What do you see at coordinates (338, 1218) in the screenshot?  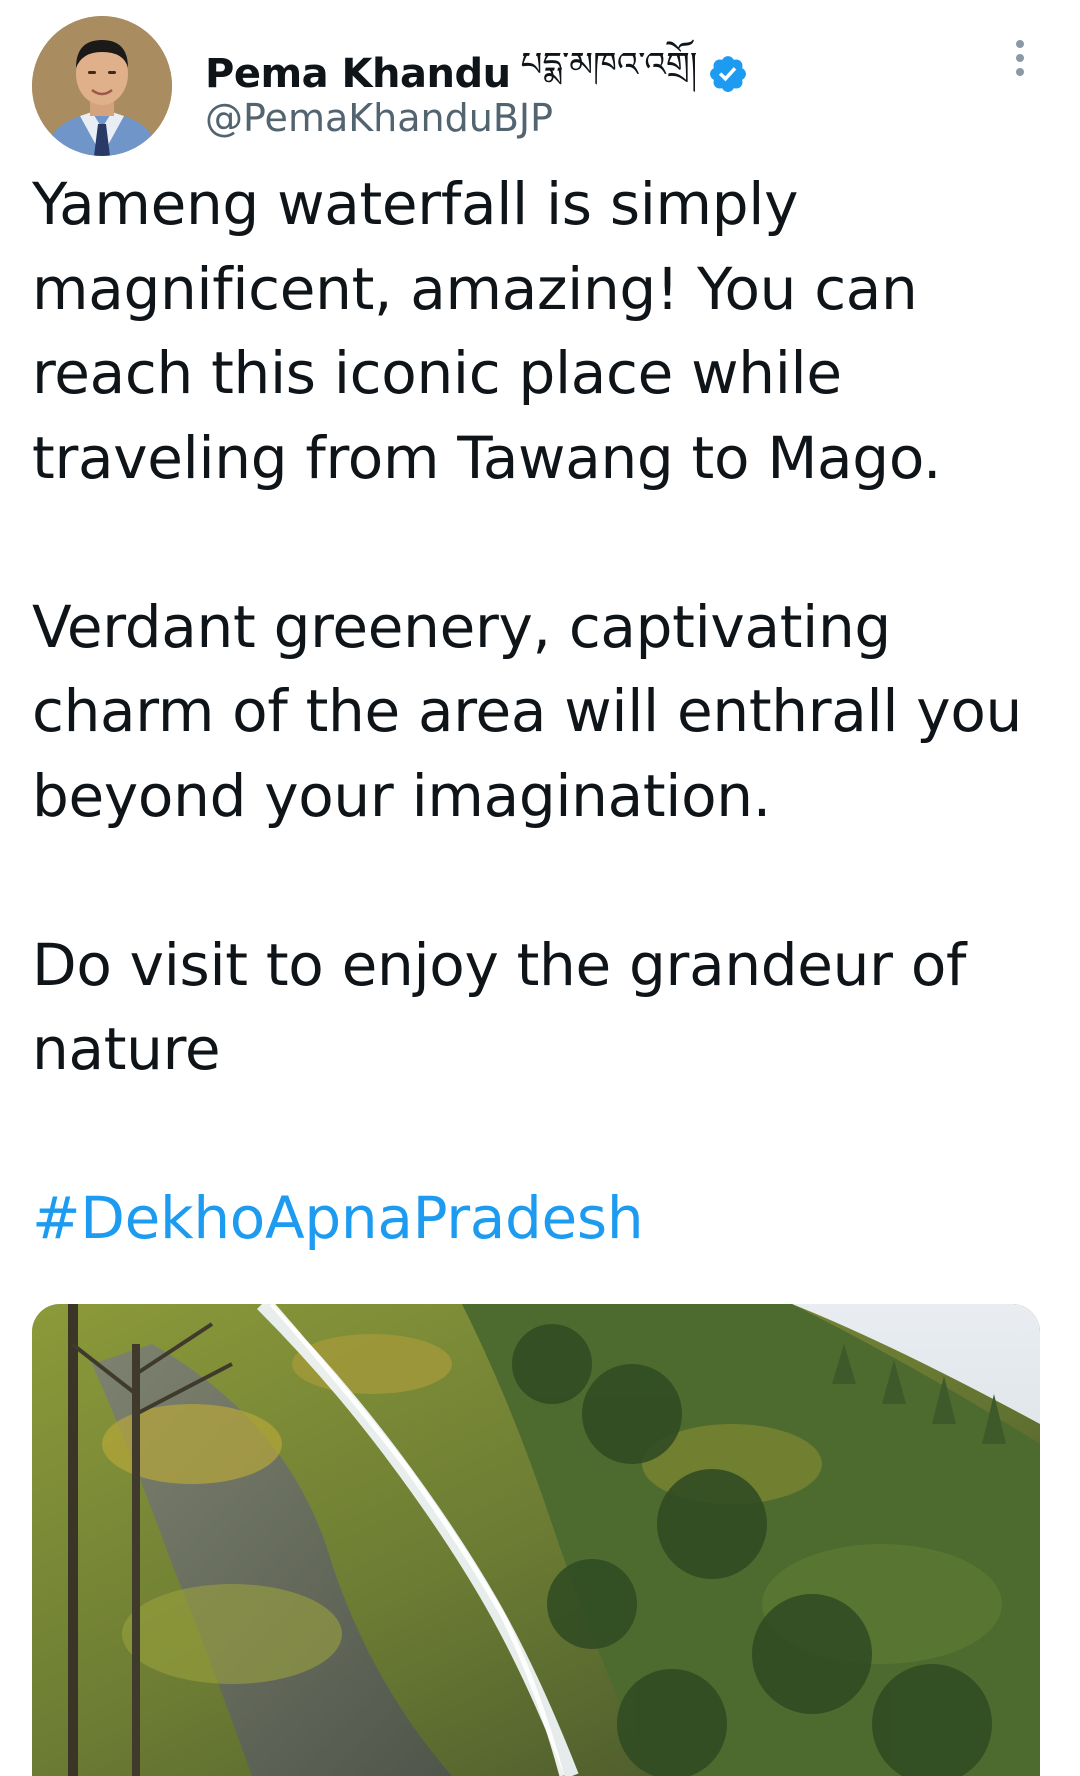 I see `hashtag-link: #DekhoApnaPradesh` at bounding box center [338, 1218].